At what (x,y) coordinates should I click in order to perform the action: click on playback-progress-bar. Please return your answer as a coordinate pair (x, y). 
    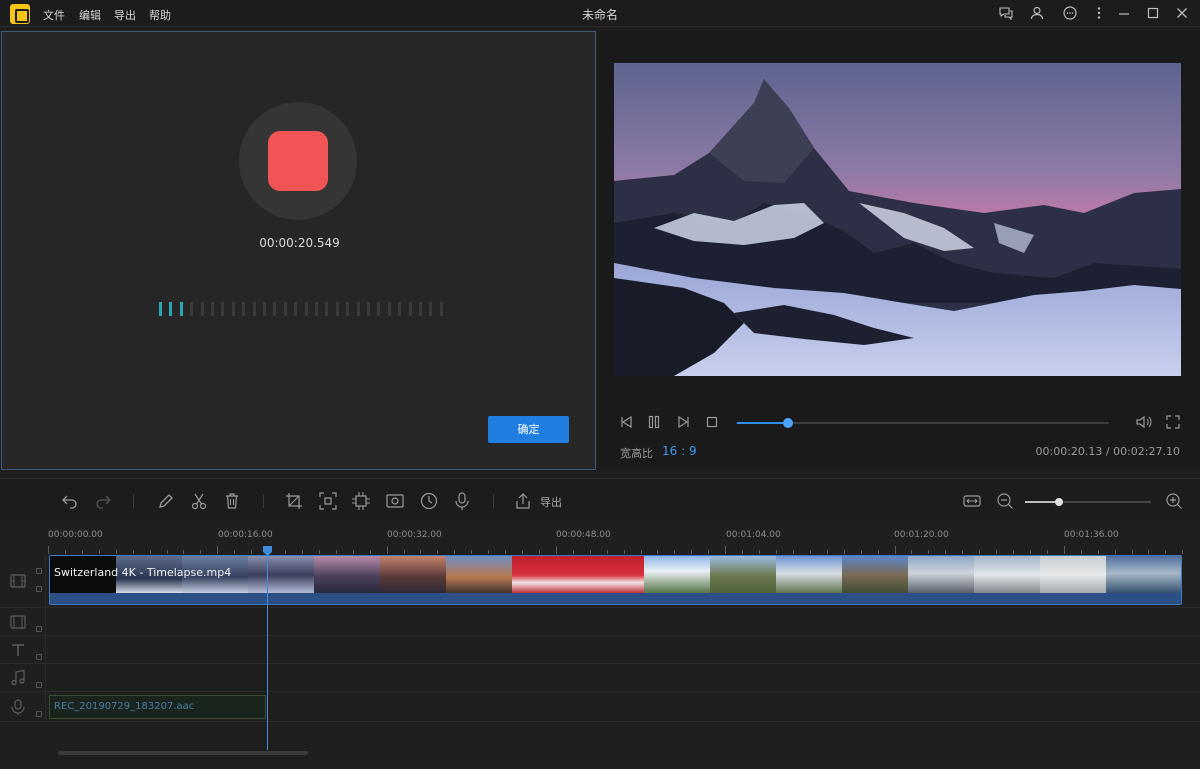
    Looking at the image, I should click on (923, 423).